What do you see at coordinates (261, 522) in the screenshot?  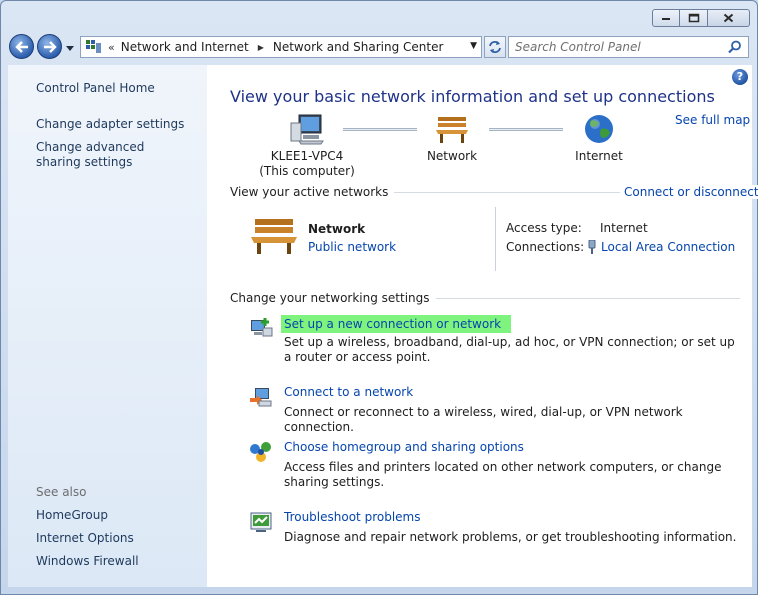 I see `troubleshoot-icon` at bounding box center [261, 522].